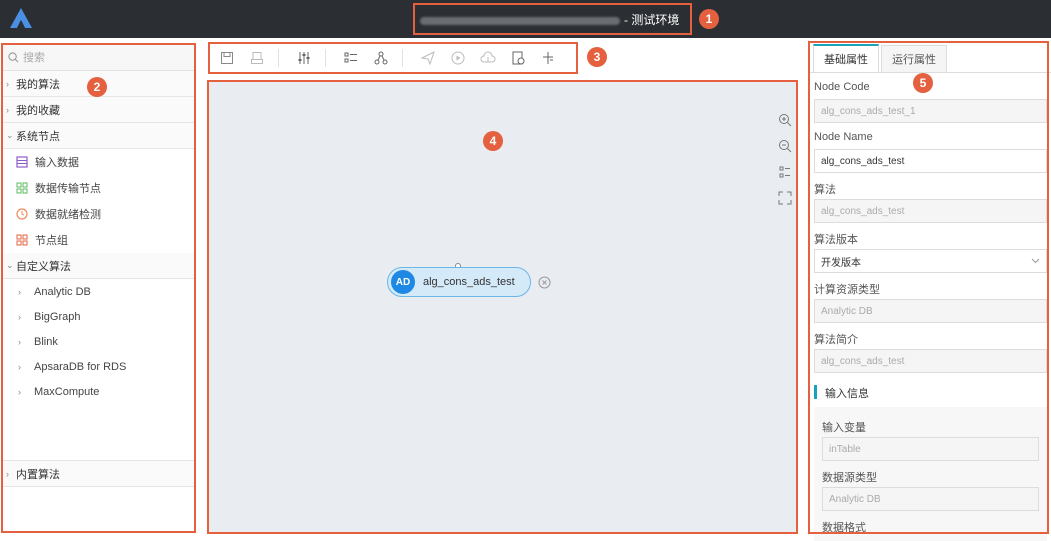  Describe the element at coordinates (923, 83) in the screenshot. I see `annotation-badge-5: 5` at that location.